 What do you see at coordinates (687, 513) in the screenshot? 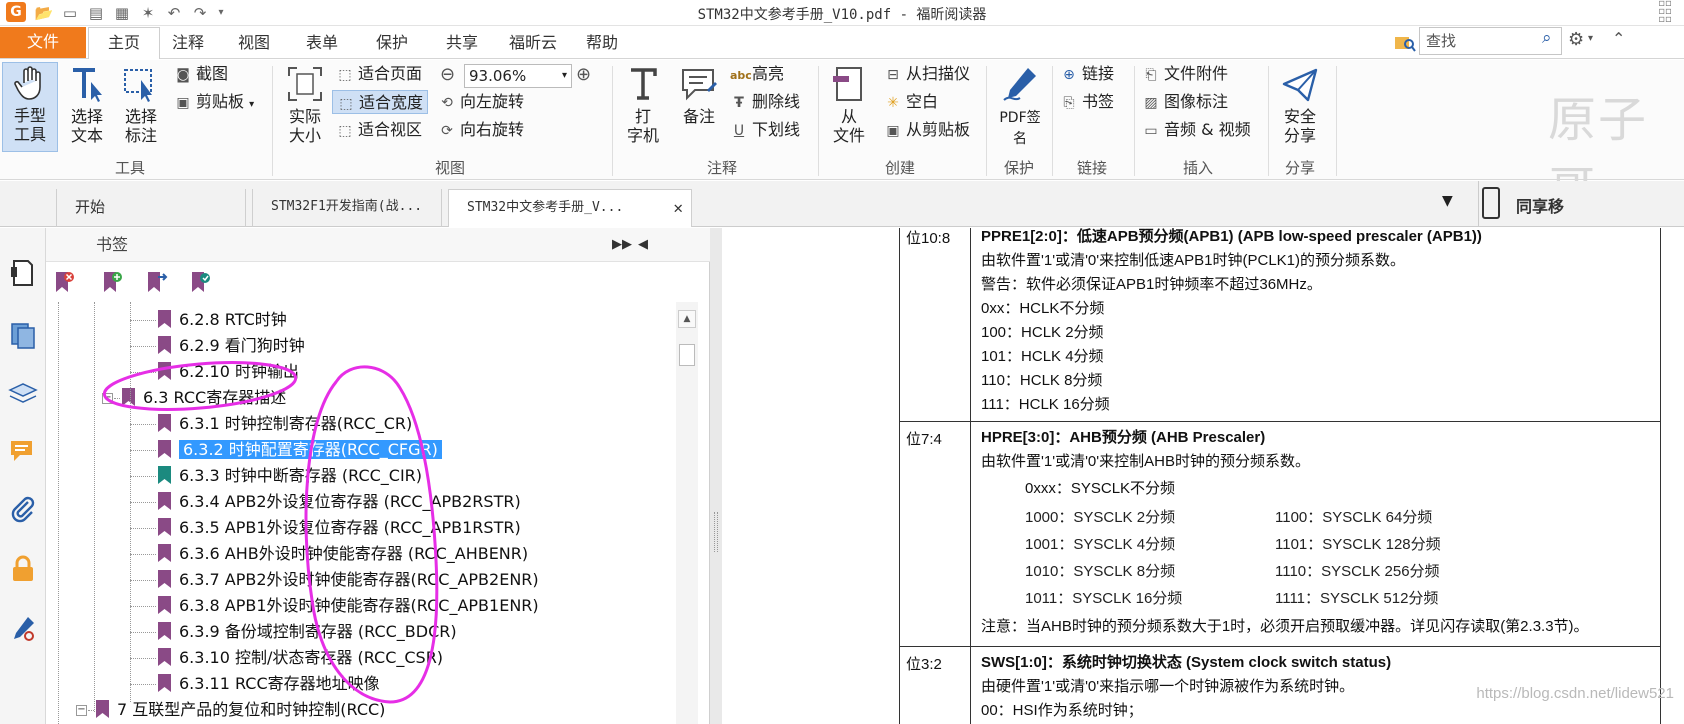
I see `bookmark-scrollbar: ▲` at bounding box center [687, 513].